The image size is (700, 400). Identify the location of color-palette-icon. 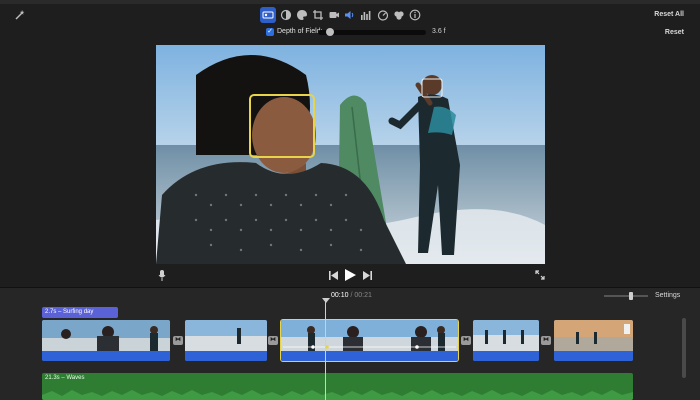
(302, 15).